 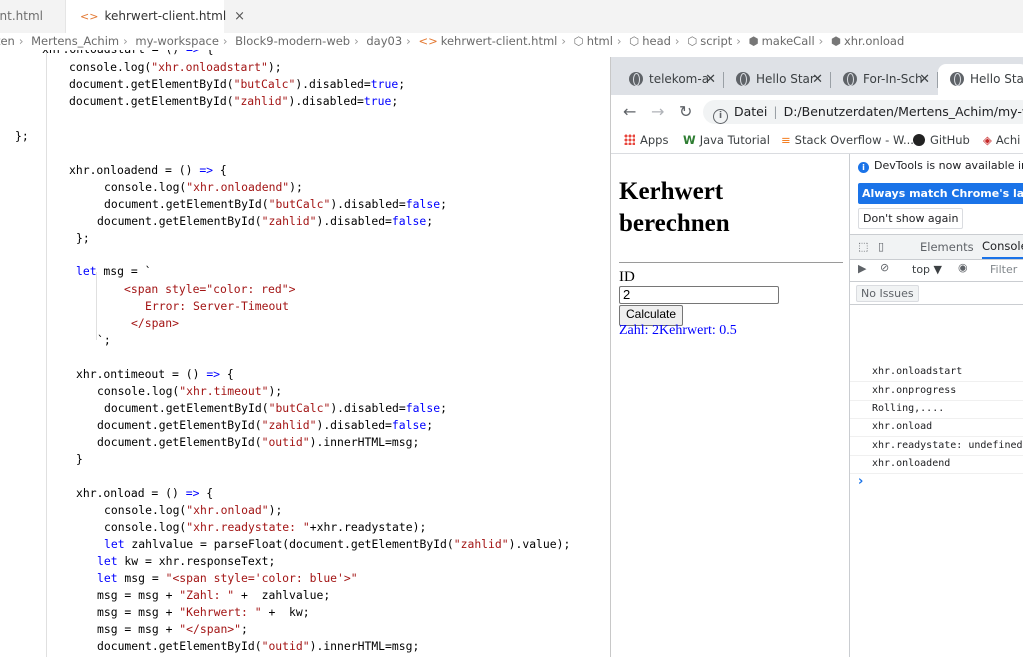 I want to click on html-file-icon: <>, so click(x=428, y=41).